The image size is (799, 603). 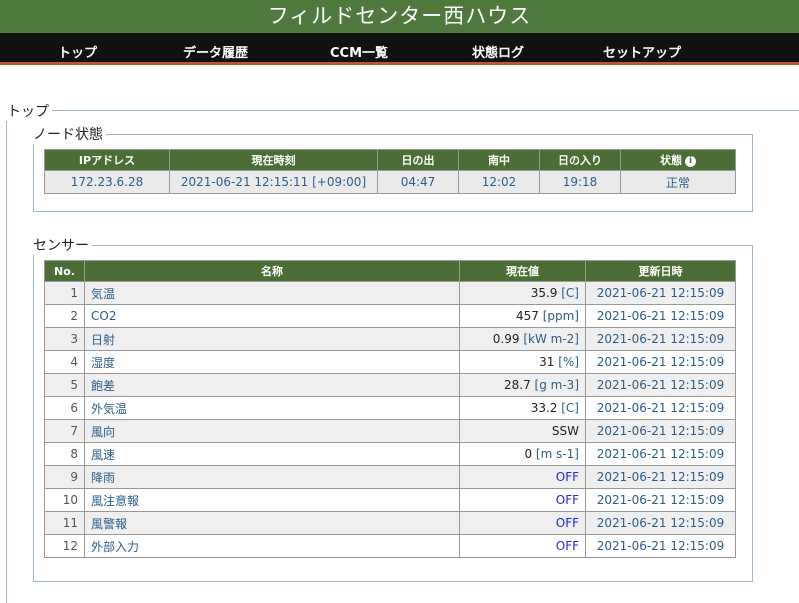 I want to click on sensor-name: 外気温, so click(x=272, y=408).